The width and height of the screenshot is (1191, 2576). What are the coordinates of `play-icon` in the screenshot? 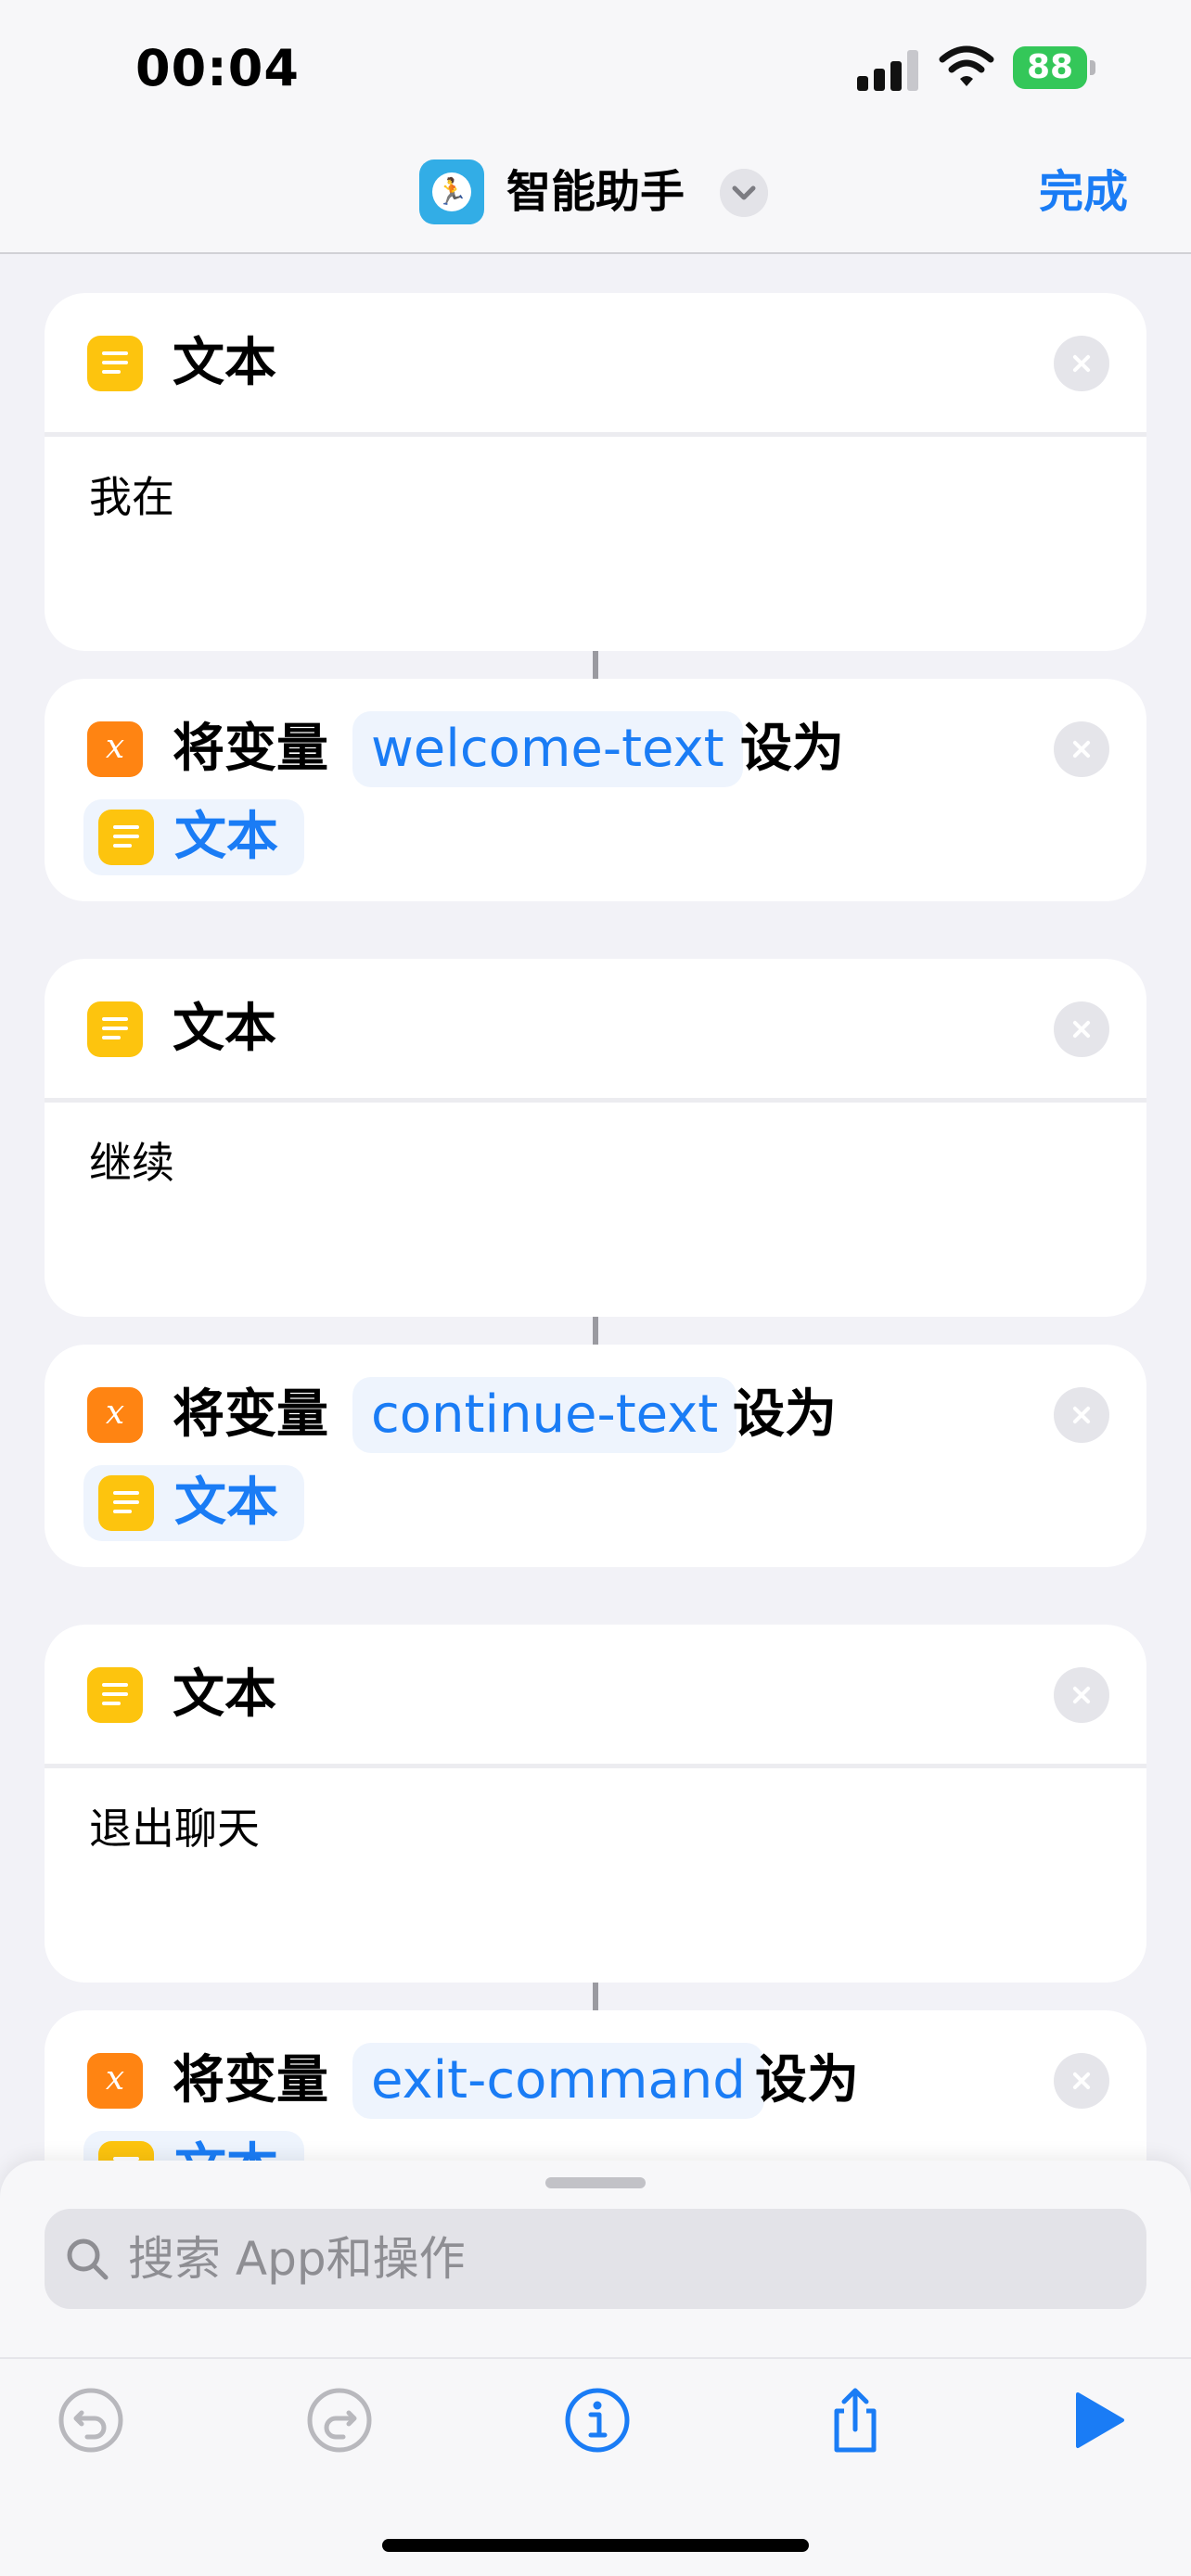 It's located at (1098, 2420).